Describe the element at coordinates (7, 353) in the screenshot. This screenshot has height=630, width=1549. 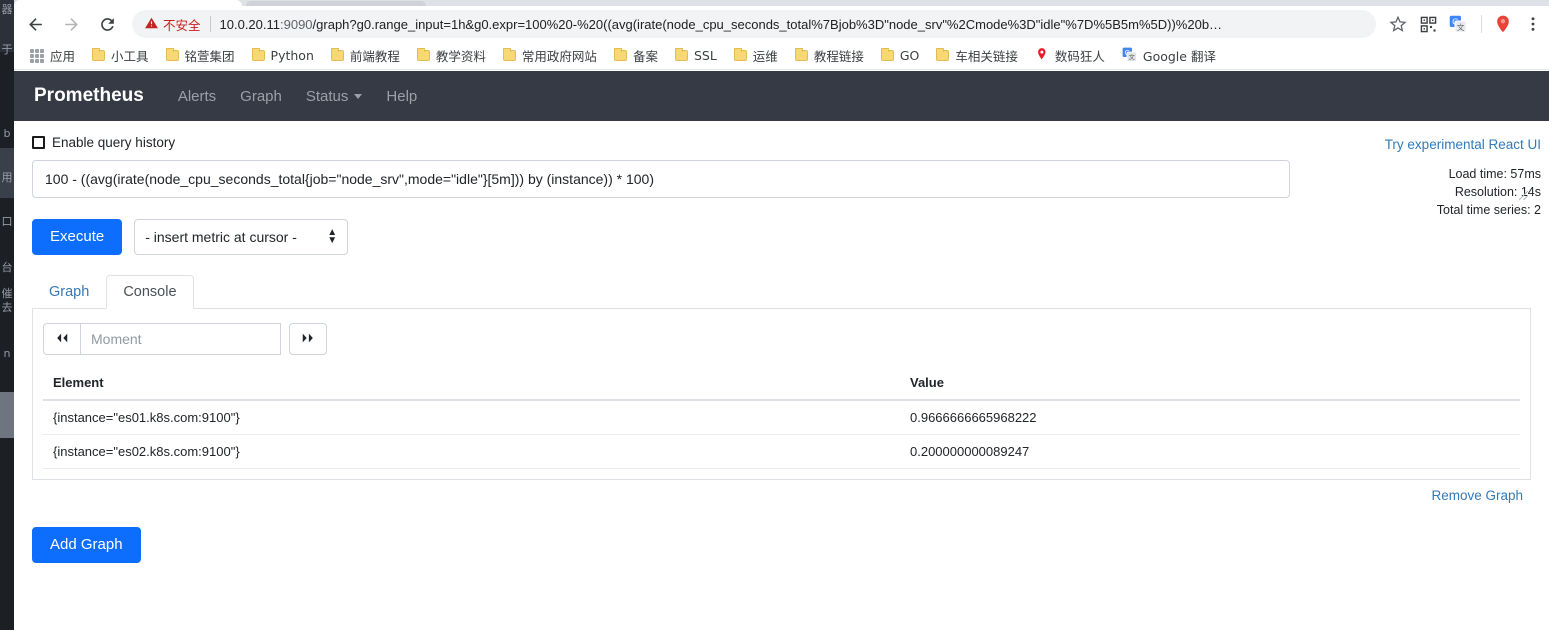
I see `background-glyph: n` at that location.